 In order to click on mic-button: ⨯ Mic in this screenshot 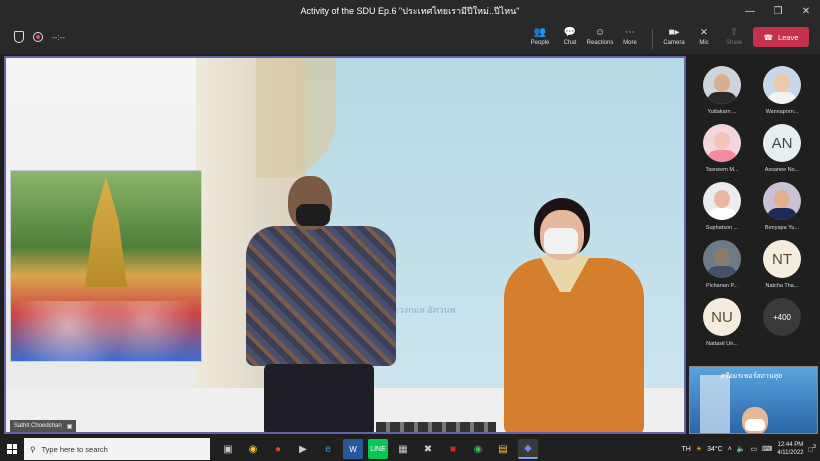, I will do `click(704, 38)`.